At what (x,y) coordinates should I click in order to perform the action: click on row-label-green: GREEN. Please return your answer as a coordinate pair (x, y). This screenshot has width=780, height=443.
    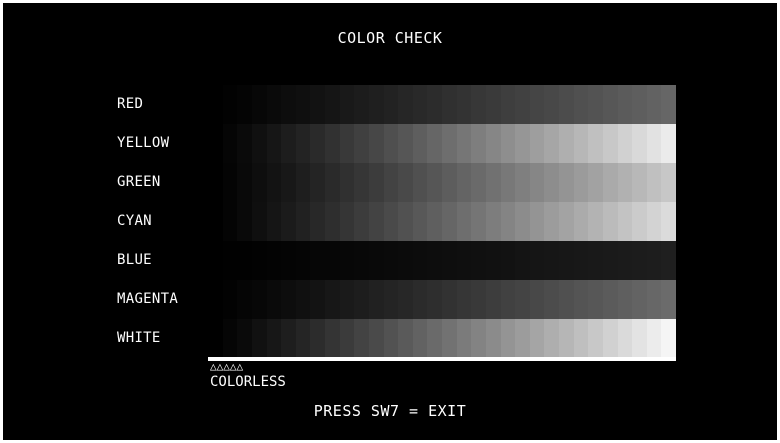
    Looking at the image, I should click on (139, 182).